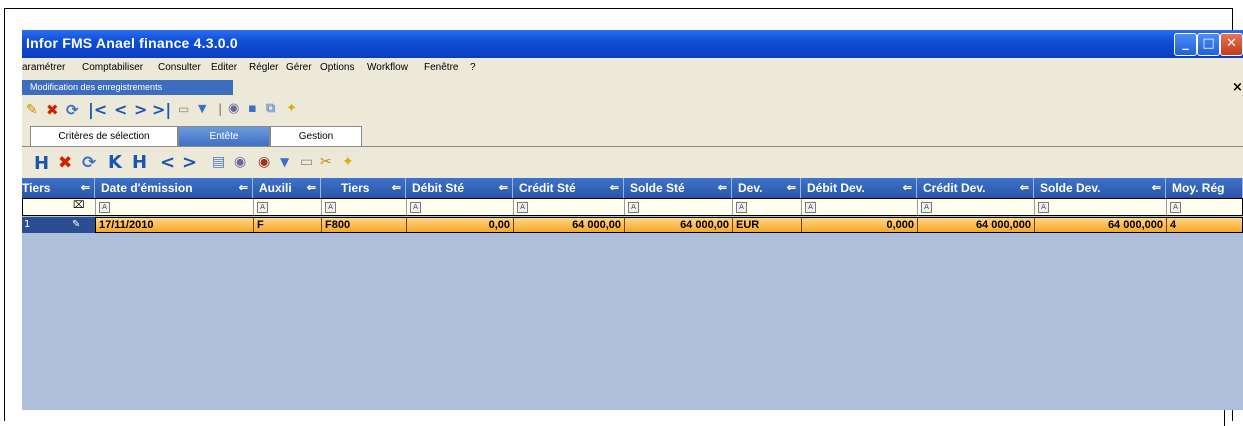  I want to click on menu-help: ?, so click(473, 67).